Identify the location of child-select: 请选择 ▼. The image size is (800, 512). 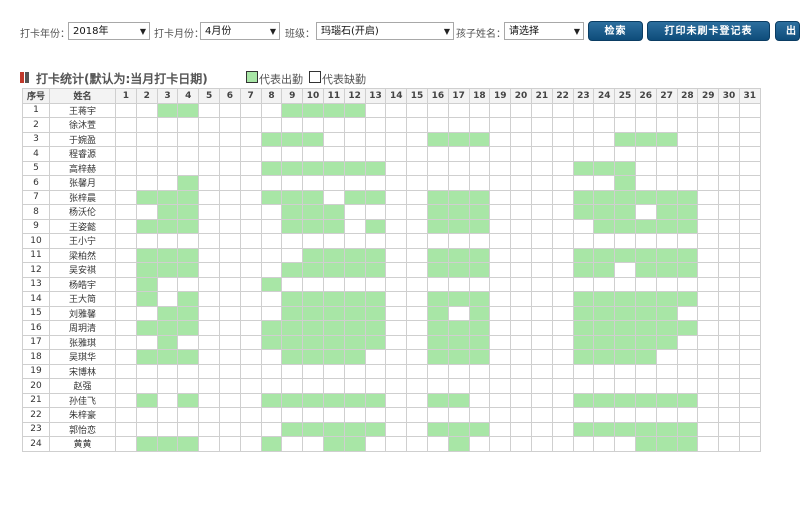
(544, 31).